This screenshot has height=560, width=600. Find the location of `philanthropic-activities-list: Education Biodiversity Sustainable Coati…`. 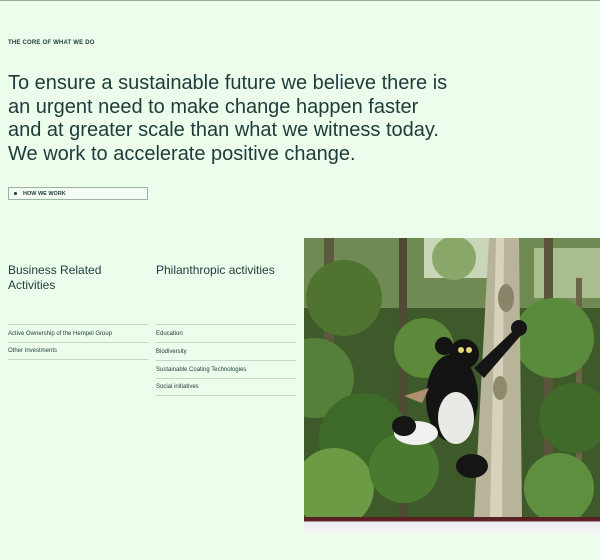

philanthropic-activities-list: Education Biodiversity Sustainable Coati… is located at coordinates (226, 360).